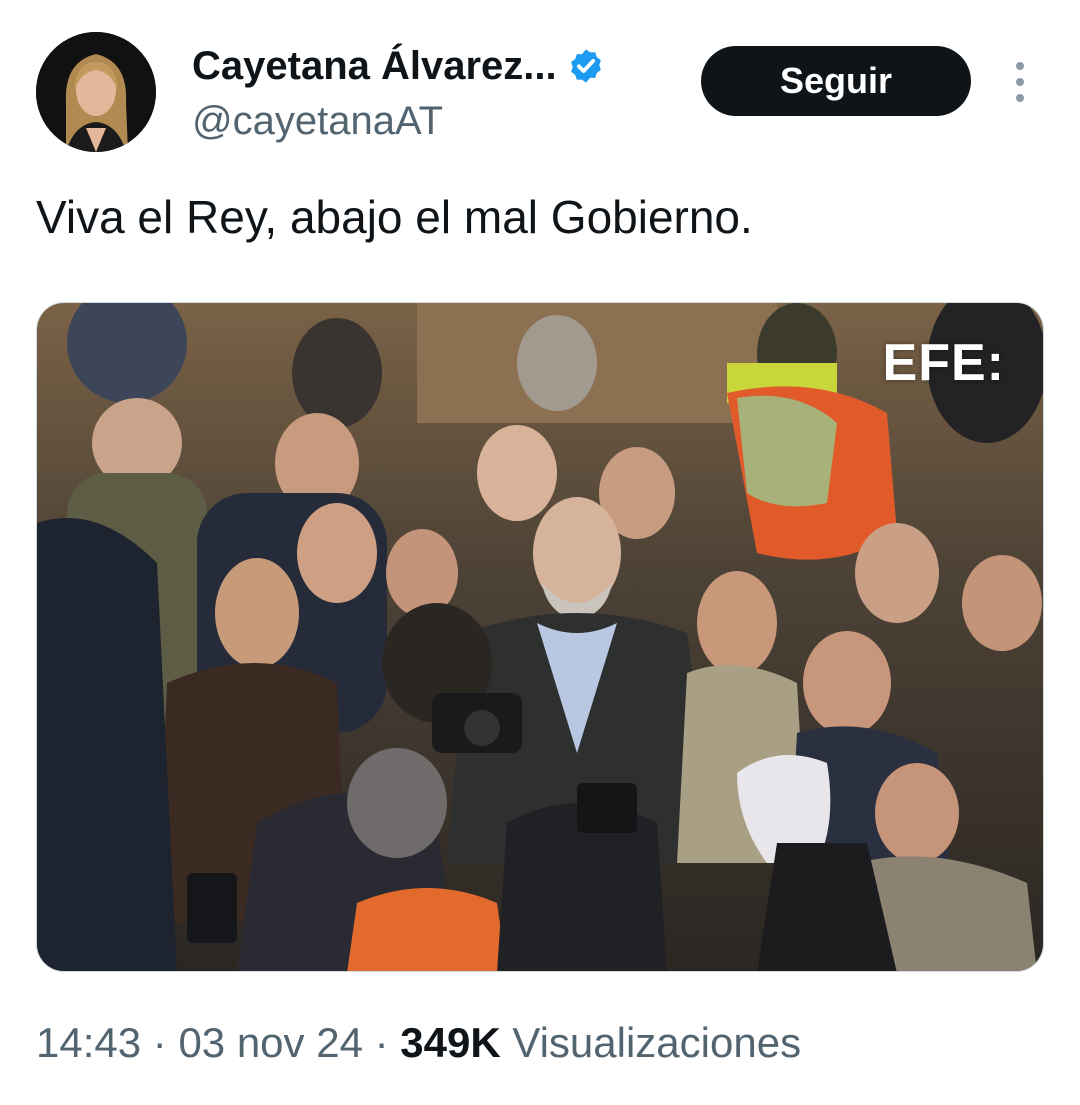 The image size is (1080, 1105). I want to click on tweet-date: 03 nov 24, so click(270, 1042).